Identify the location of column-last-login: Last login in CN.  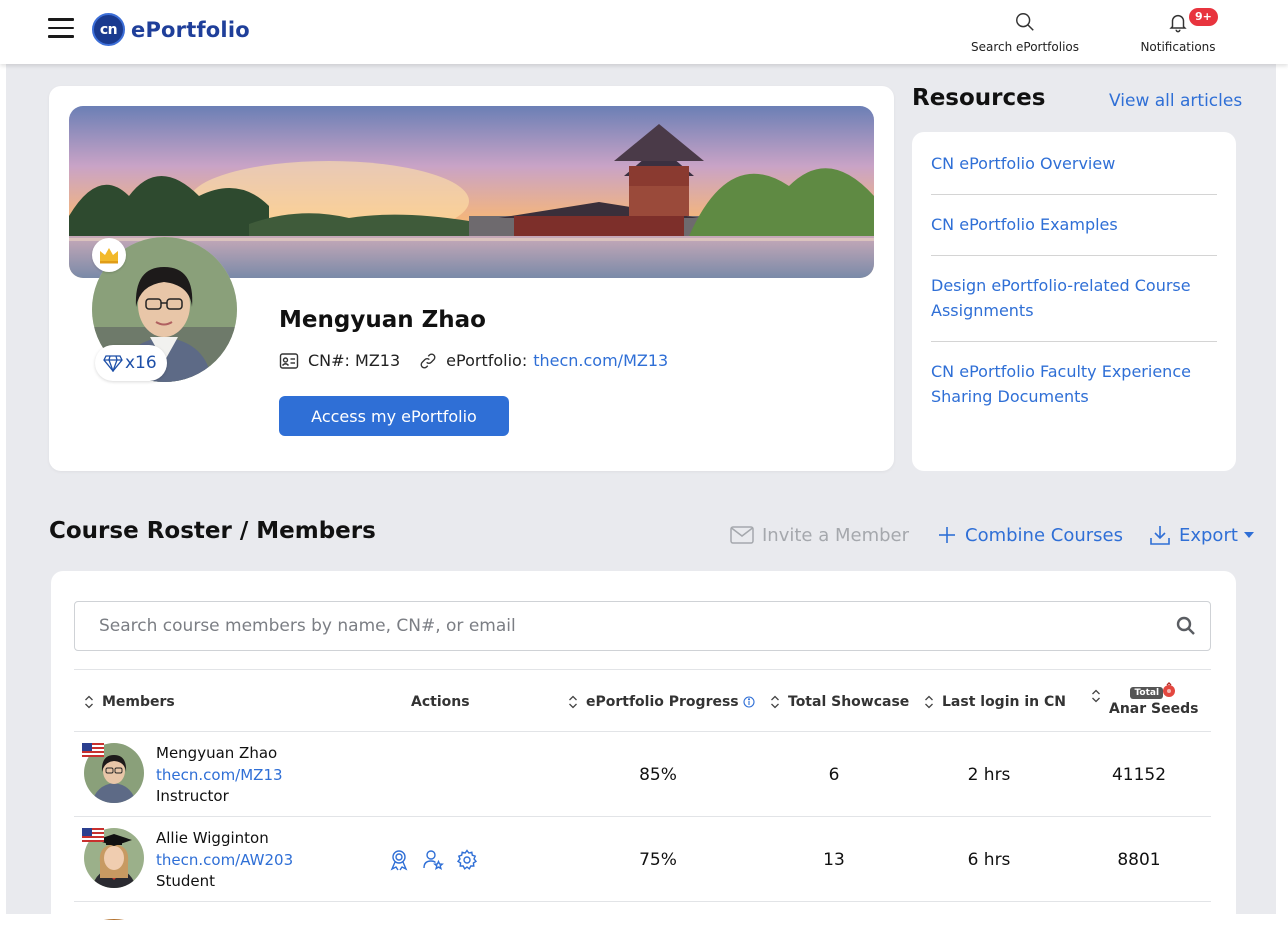
(995, 701).